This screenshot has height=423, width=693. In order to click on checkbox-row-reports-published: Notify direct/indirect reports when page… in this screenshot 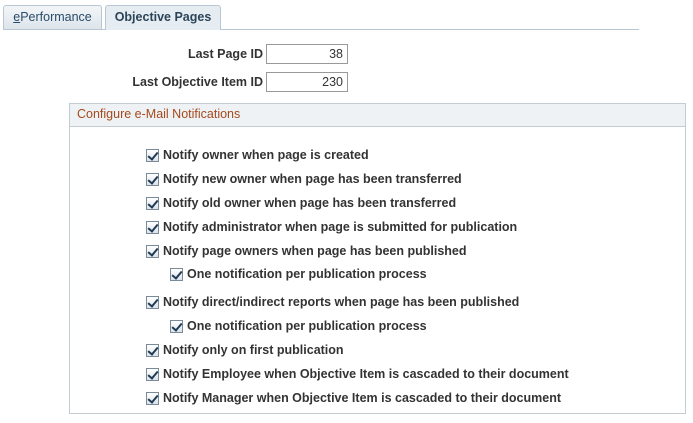, I will do `click(332, 302)`.